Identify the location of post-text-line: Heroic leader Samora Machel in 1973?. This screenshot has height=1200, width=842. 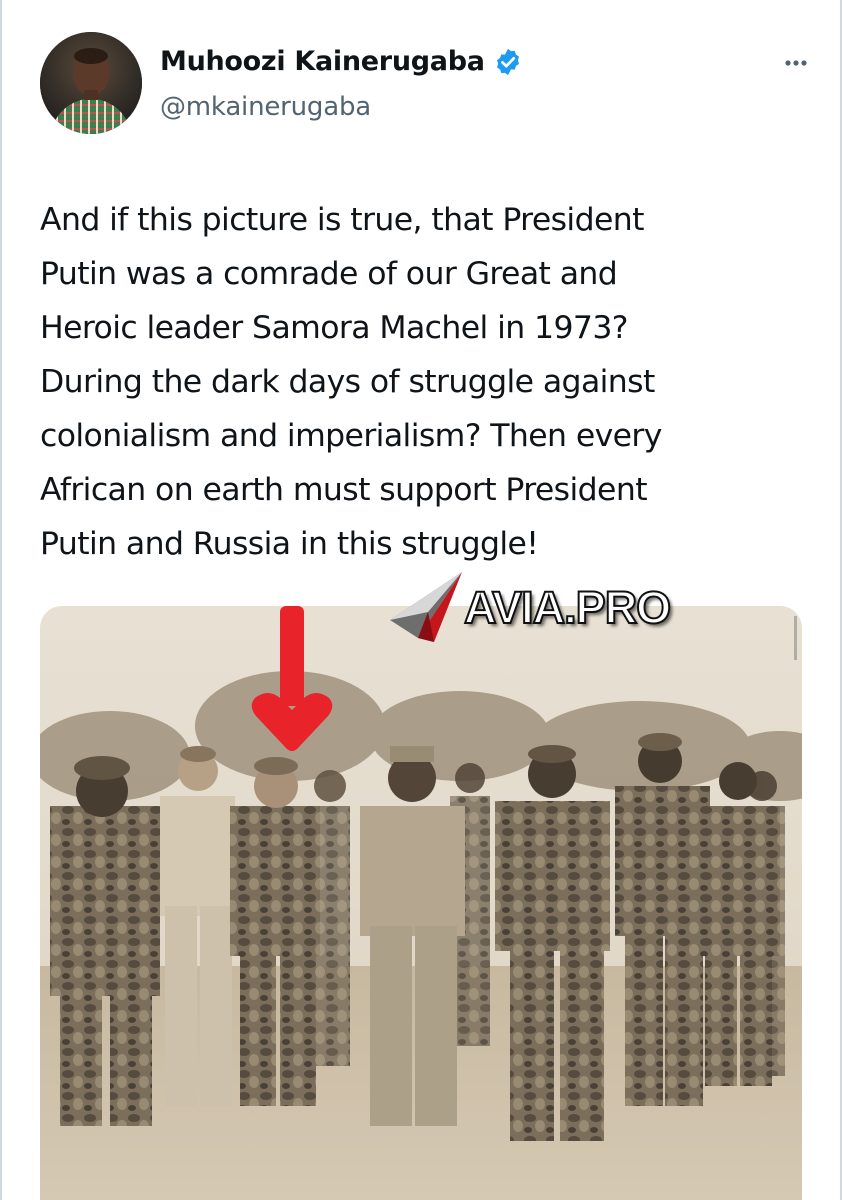
(334, 328).